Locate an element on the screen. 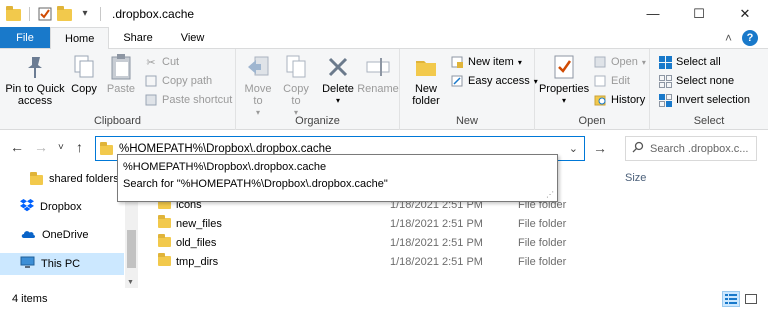  move-to-button: Move to ▾ is located at coordinates (258, 86).